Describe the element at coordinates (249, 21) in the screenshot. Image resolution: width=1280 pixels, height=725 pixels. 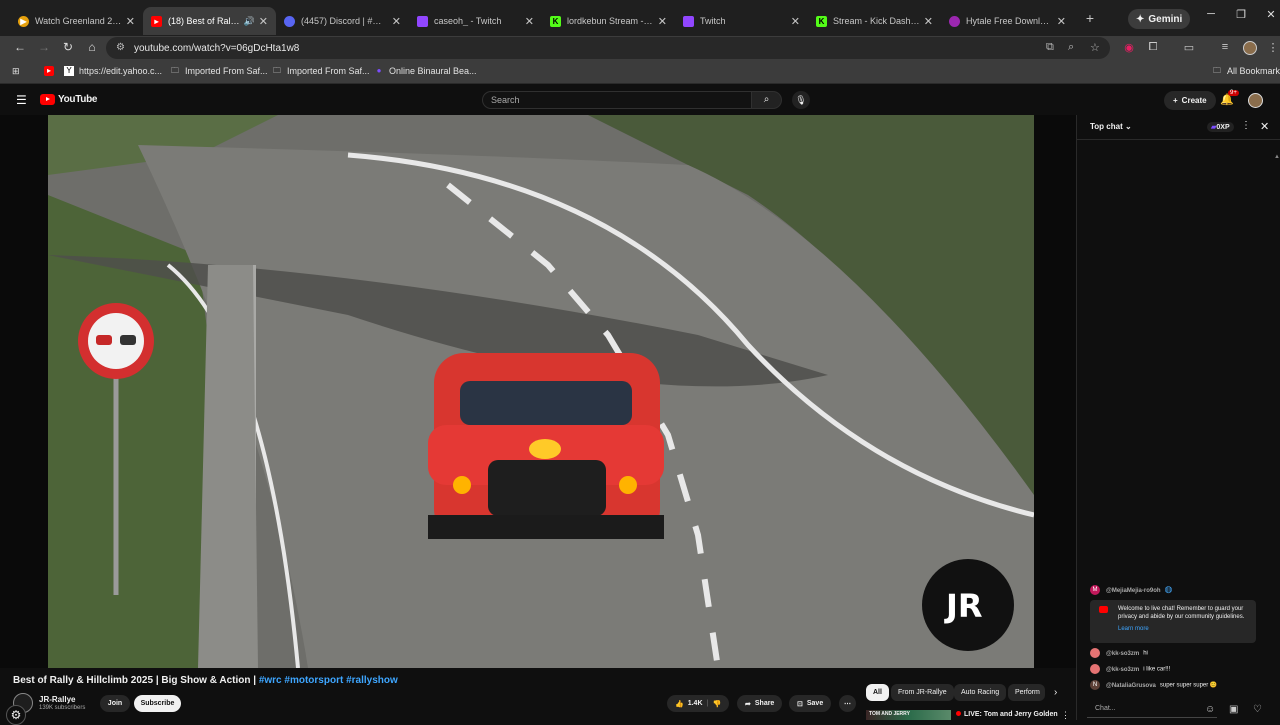
I see `audio-playing-icon: 🔊` at that location.